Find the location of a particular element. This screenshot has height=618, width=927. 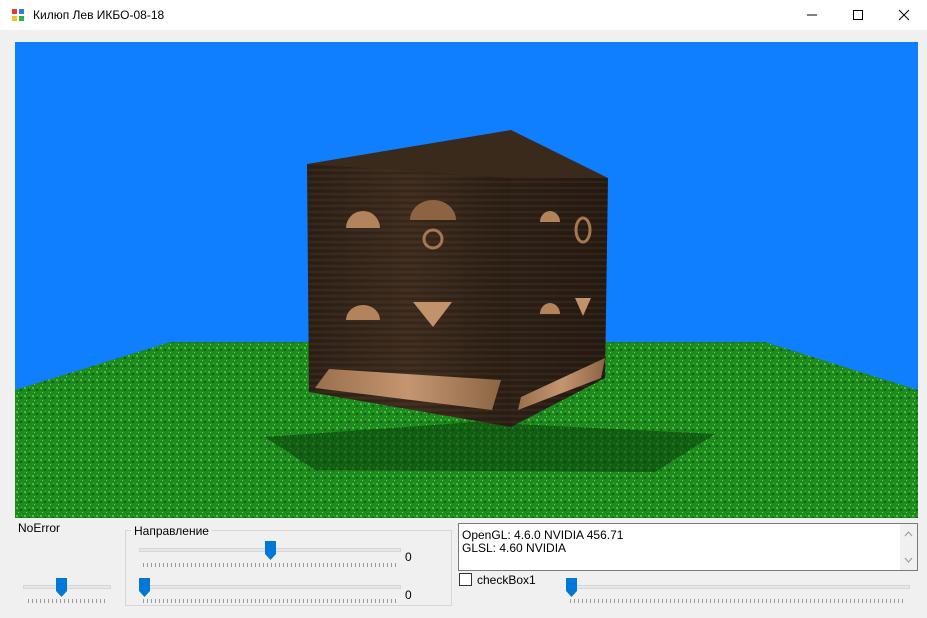

error-status-label: NoError is located at coordinates (39, 528).